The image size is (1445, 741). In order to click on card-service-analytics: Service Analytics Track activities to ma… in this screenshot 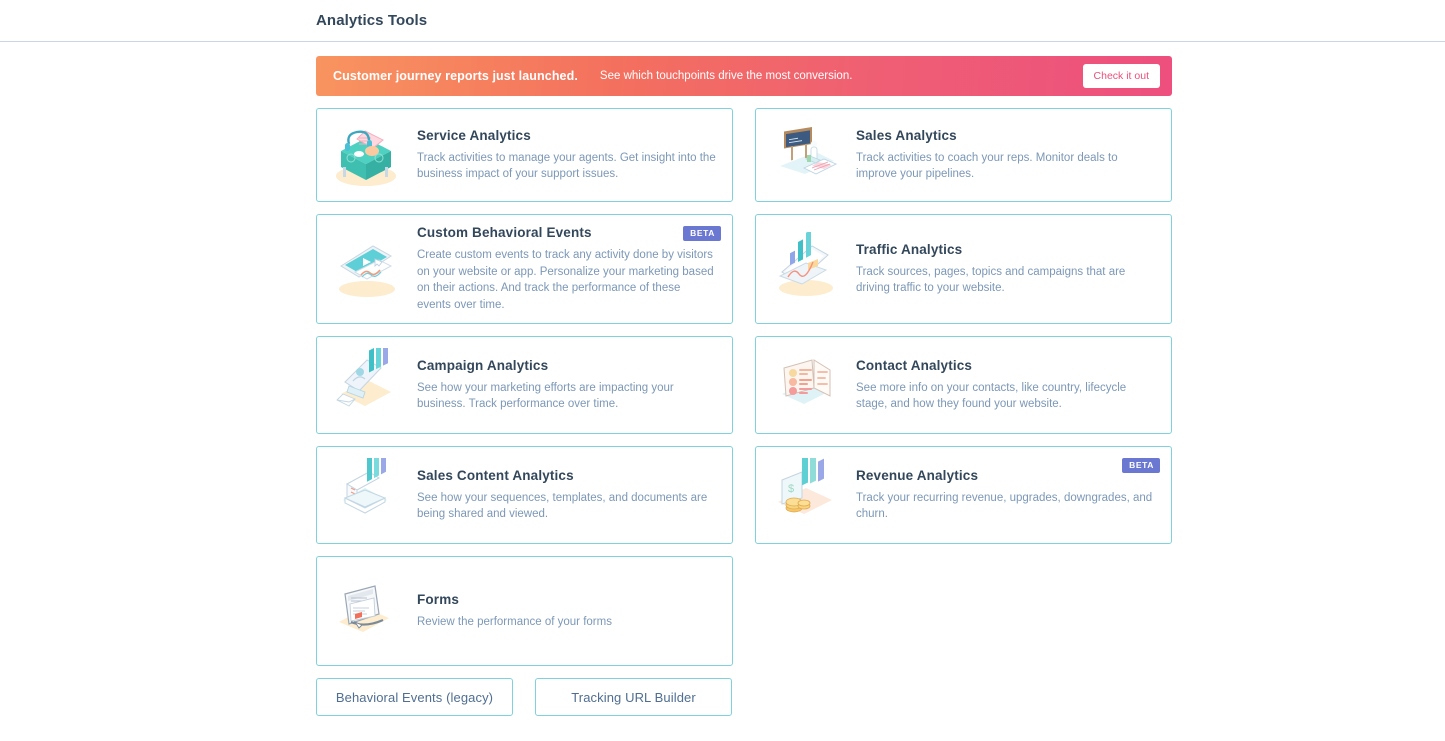, I will do `click(524, 155)`.